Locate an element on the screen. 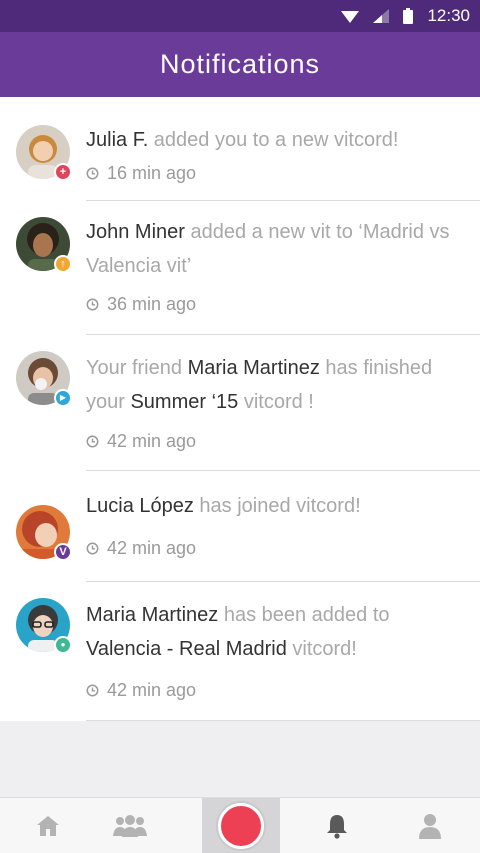  timestamp: 36 min ago is located at coordinates (141, 304).